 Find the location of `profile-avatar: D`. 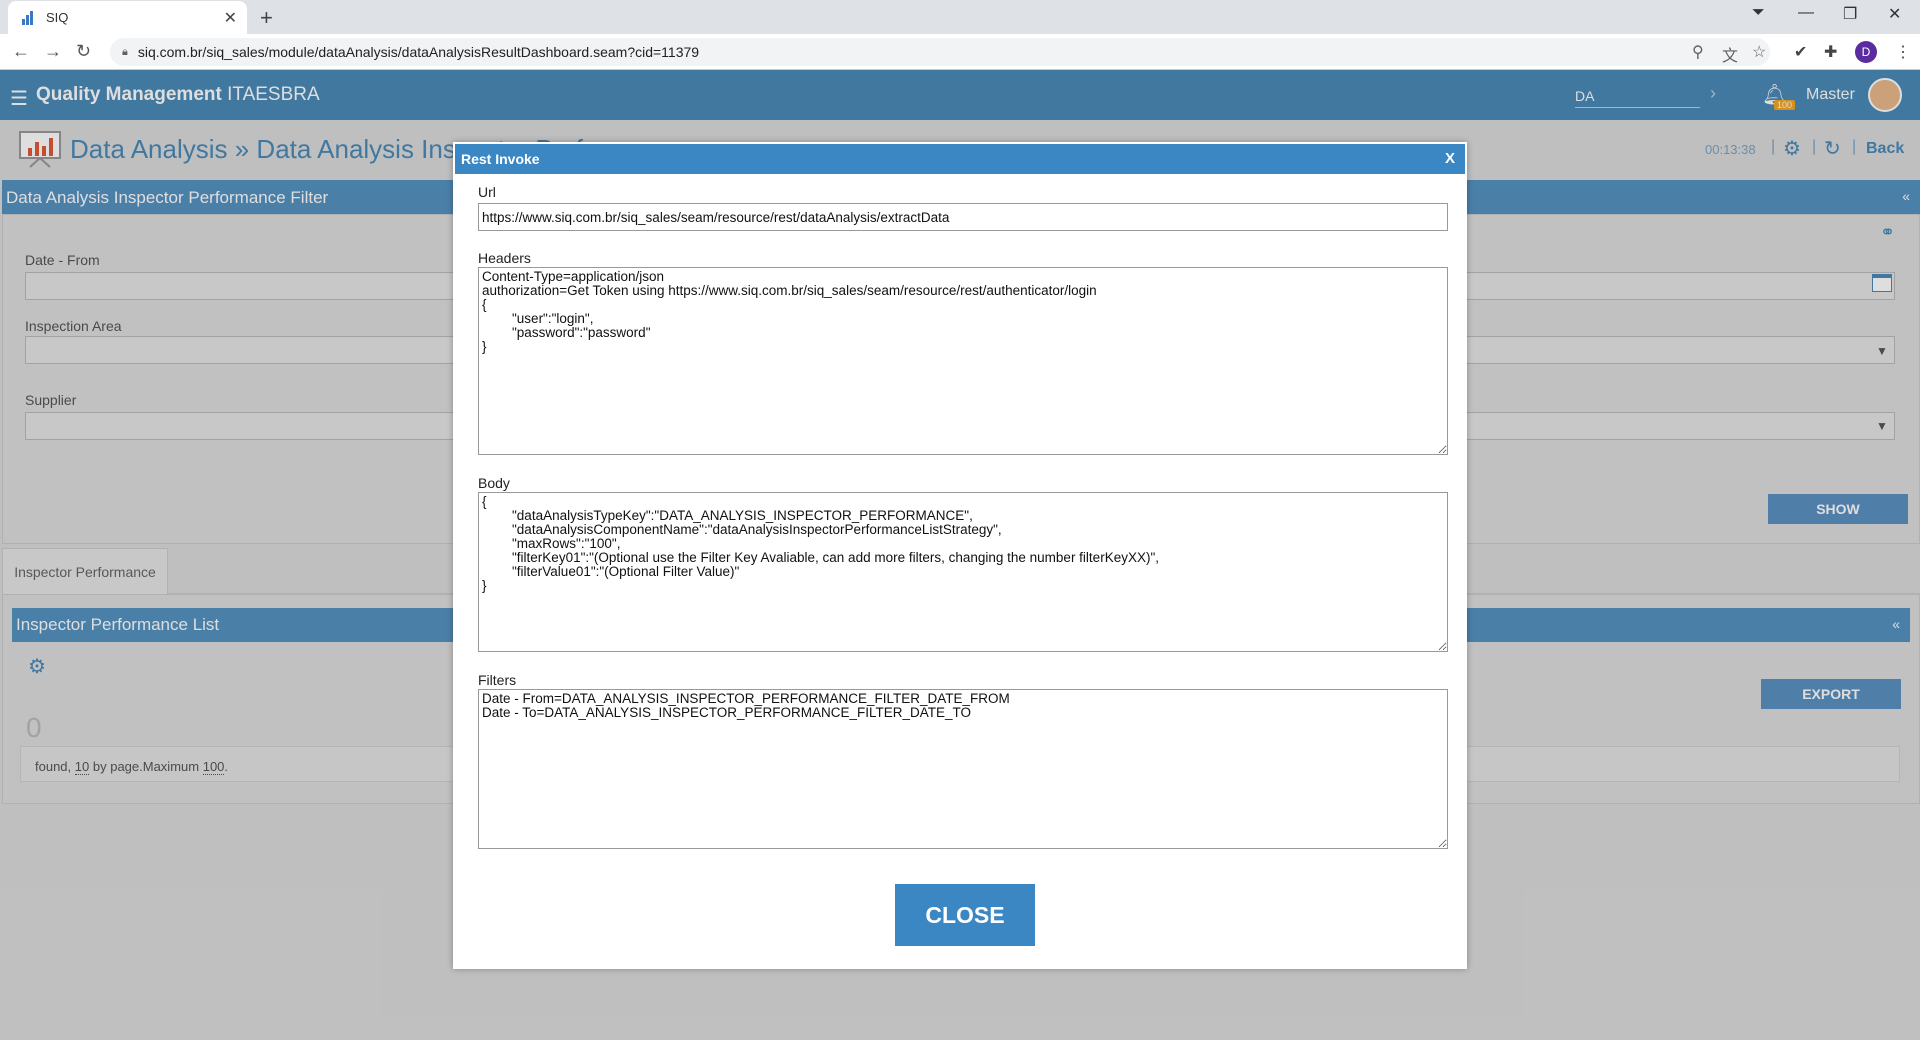

profile-avatar: D is located at coordinates (1866, 52).